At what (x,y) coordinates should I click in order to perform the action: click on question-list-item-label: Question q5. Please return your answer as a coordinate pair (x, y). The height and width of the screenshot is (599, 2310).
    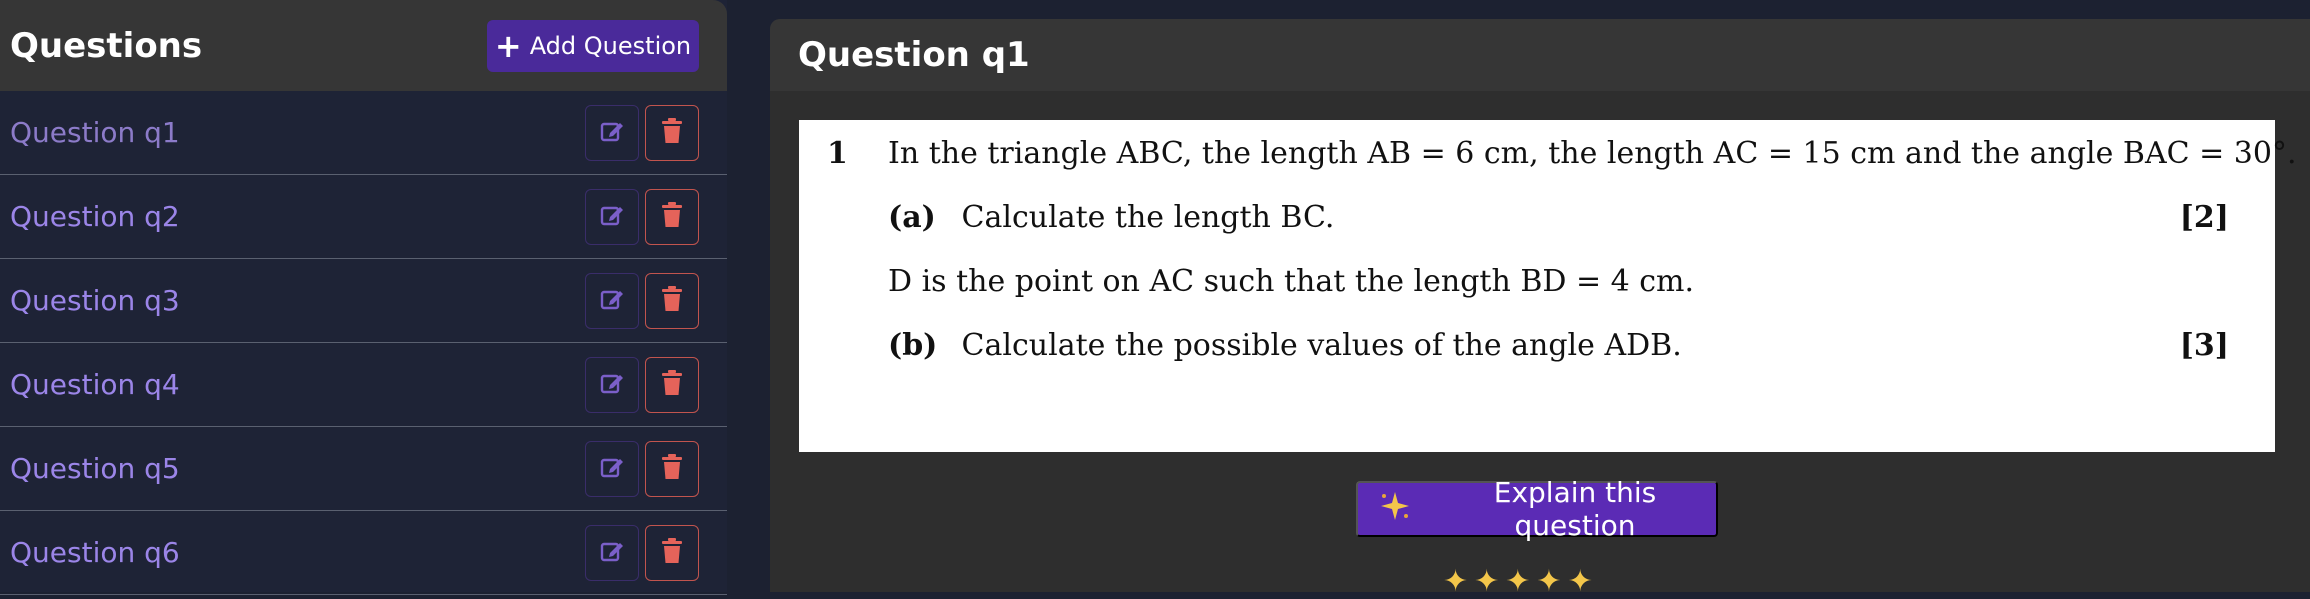
    Looking at the image, I should click on (95, 468).